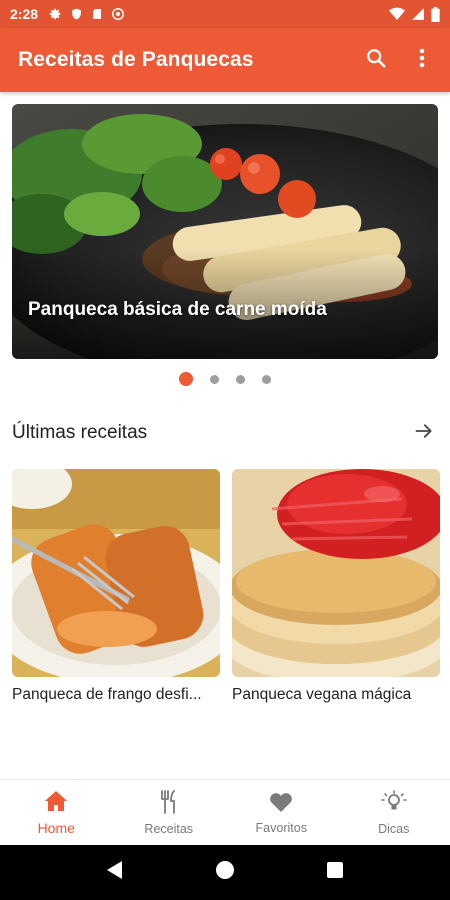  I want to click on recents-icon, so click(335, 872).